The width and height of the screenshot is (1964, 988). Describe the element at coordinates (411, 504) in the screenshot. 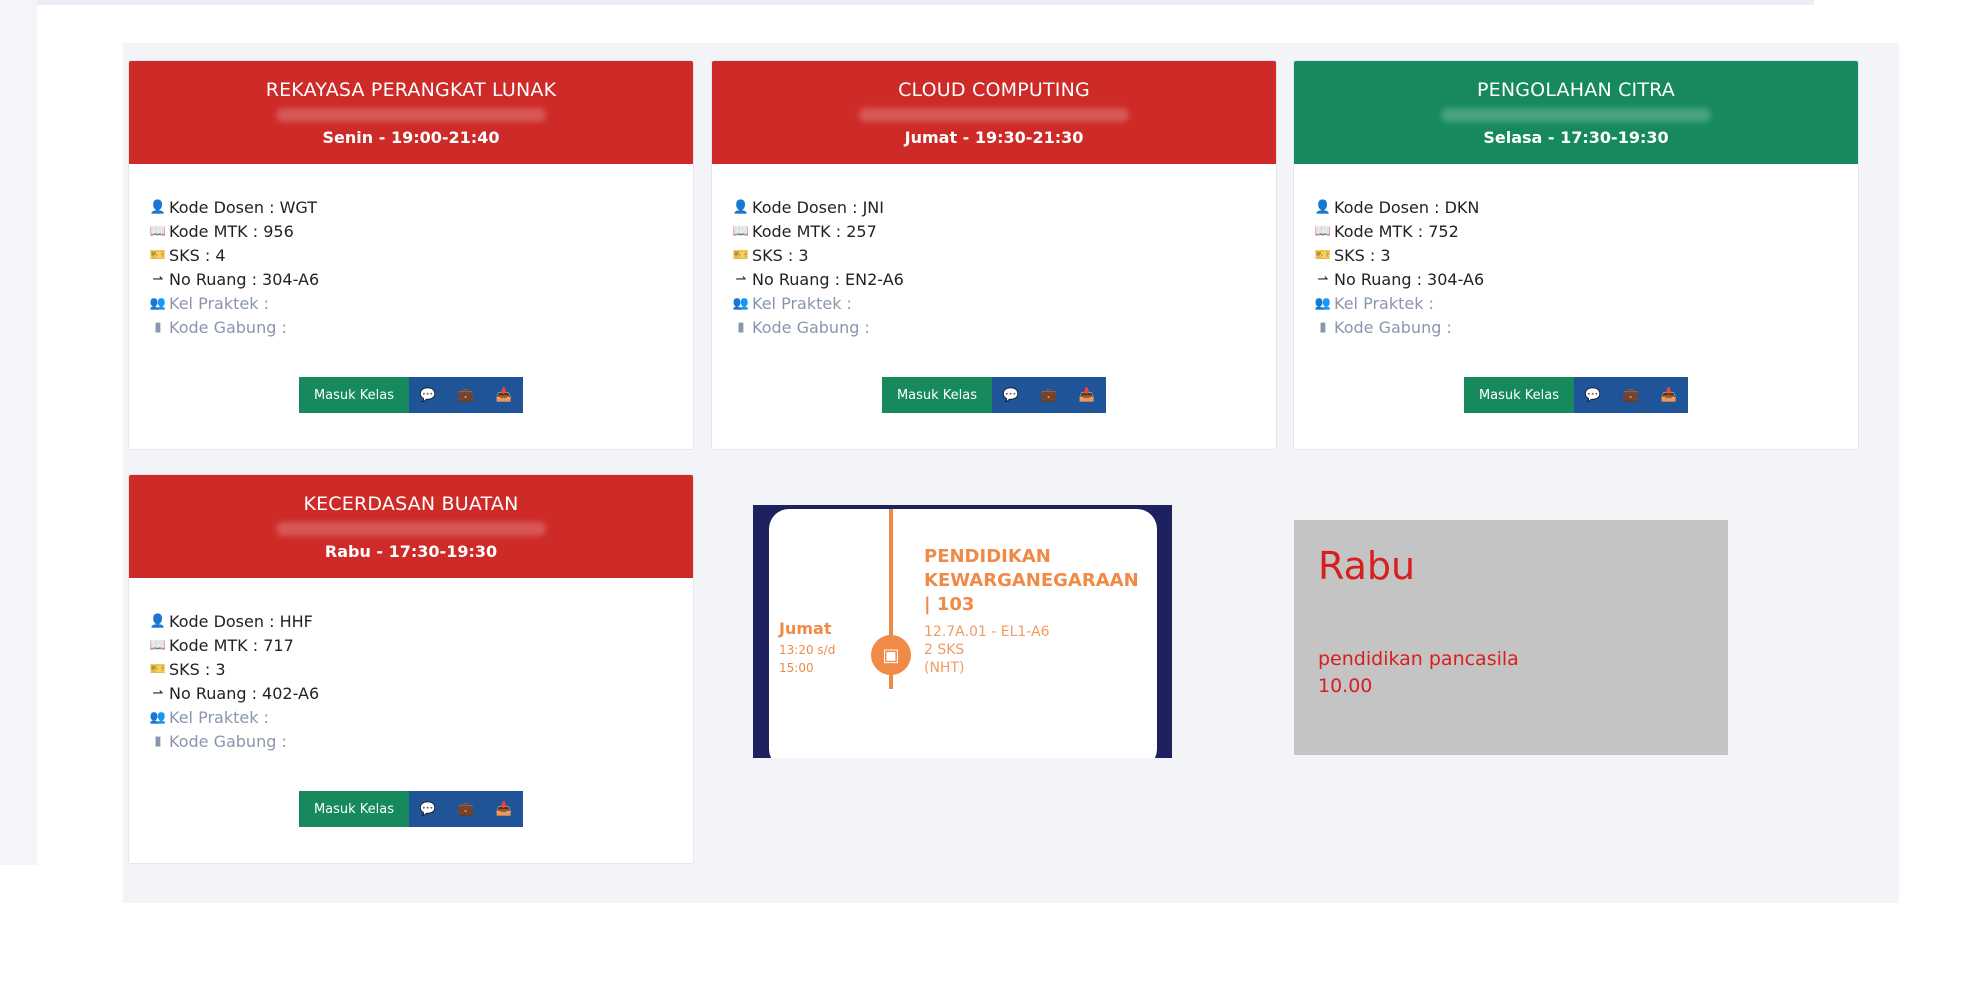

I see `course-title: KECERDASAN BUATAN` at that location.